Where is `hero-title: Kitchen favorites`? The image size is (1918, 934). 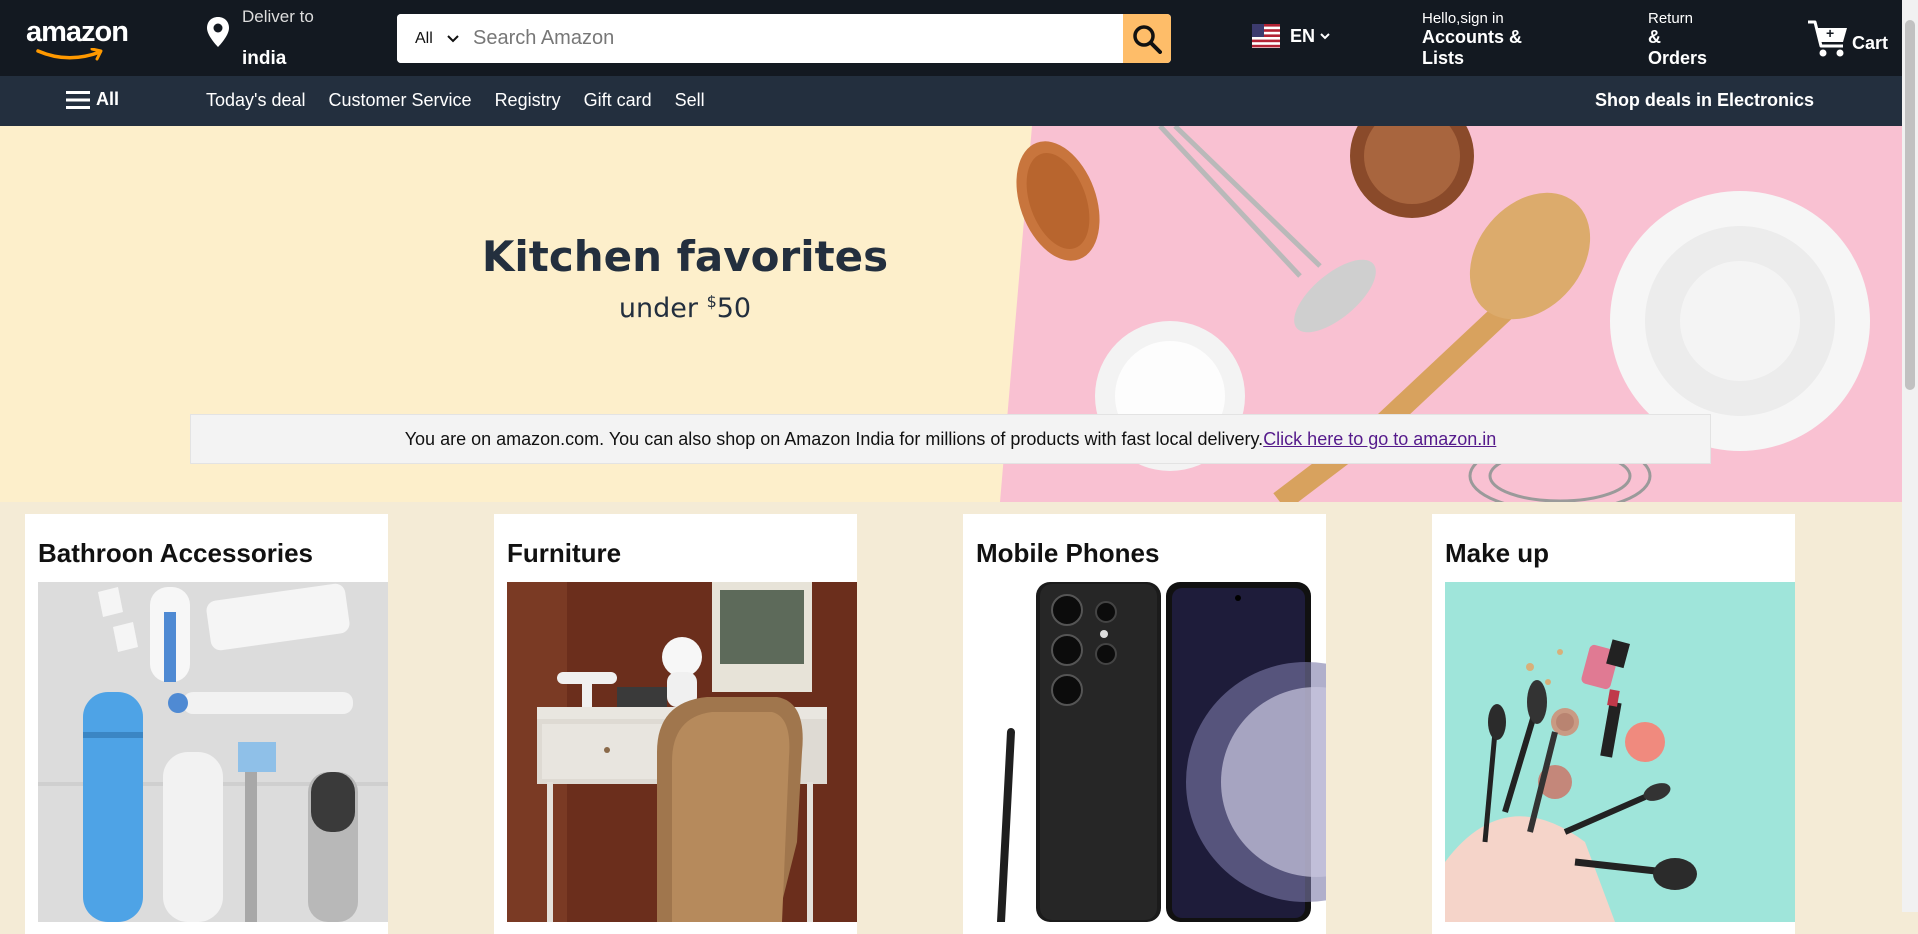
hero-title: Kitchen favorites is located at coordinates (685, 256).